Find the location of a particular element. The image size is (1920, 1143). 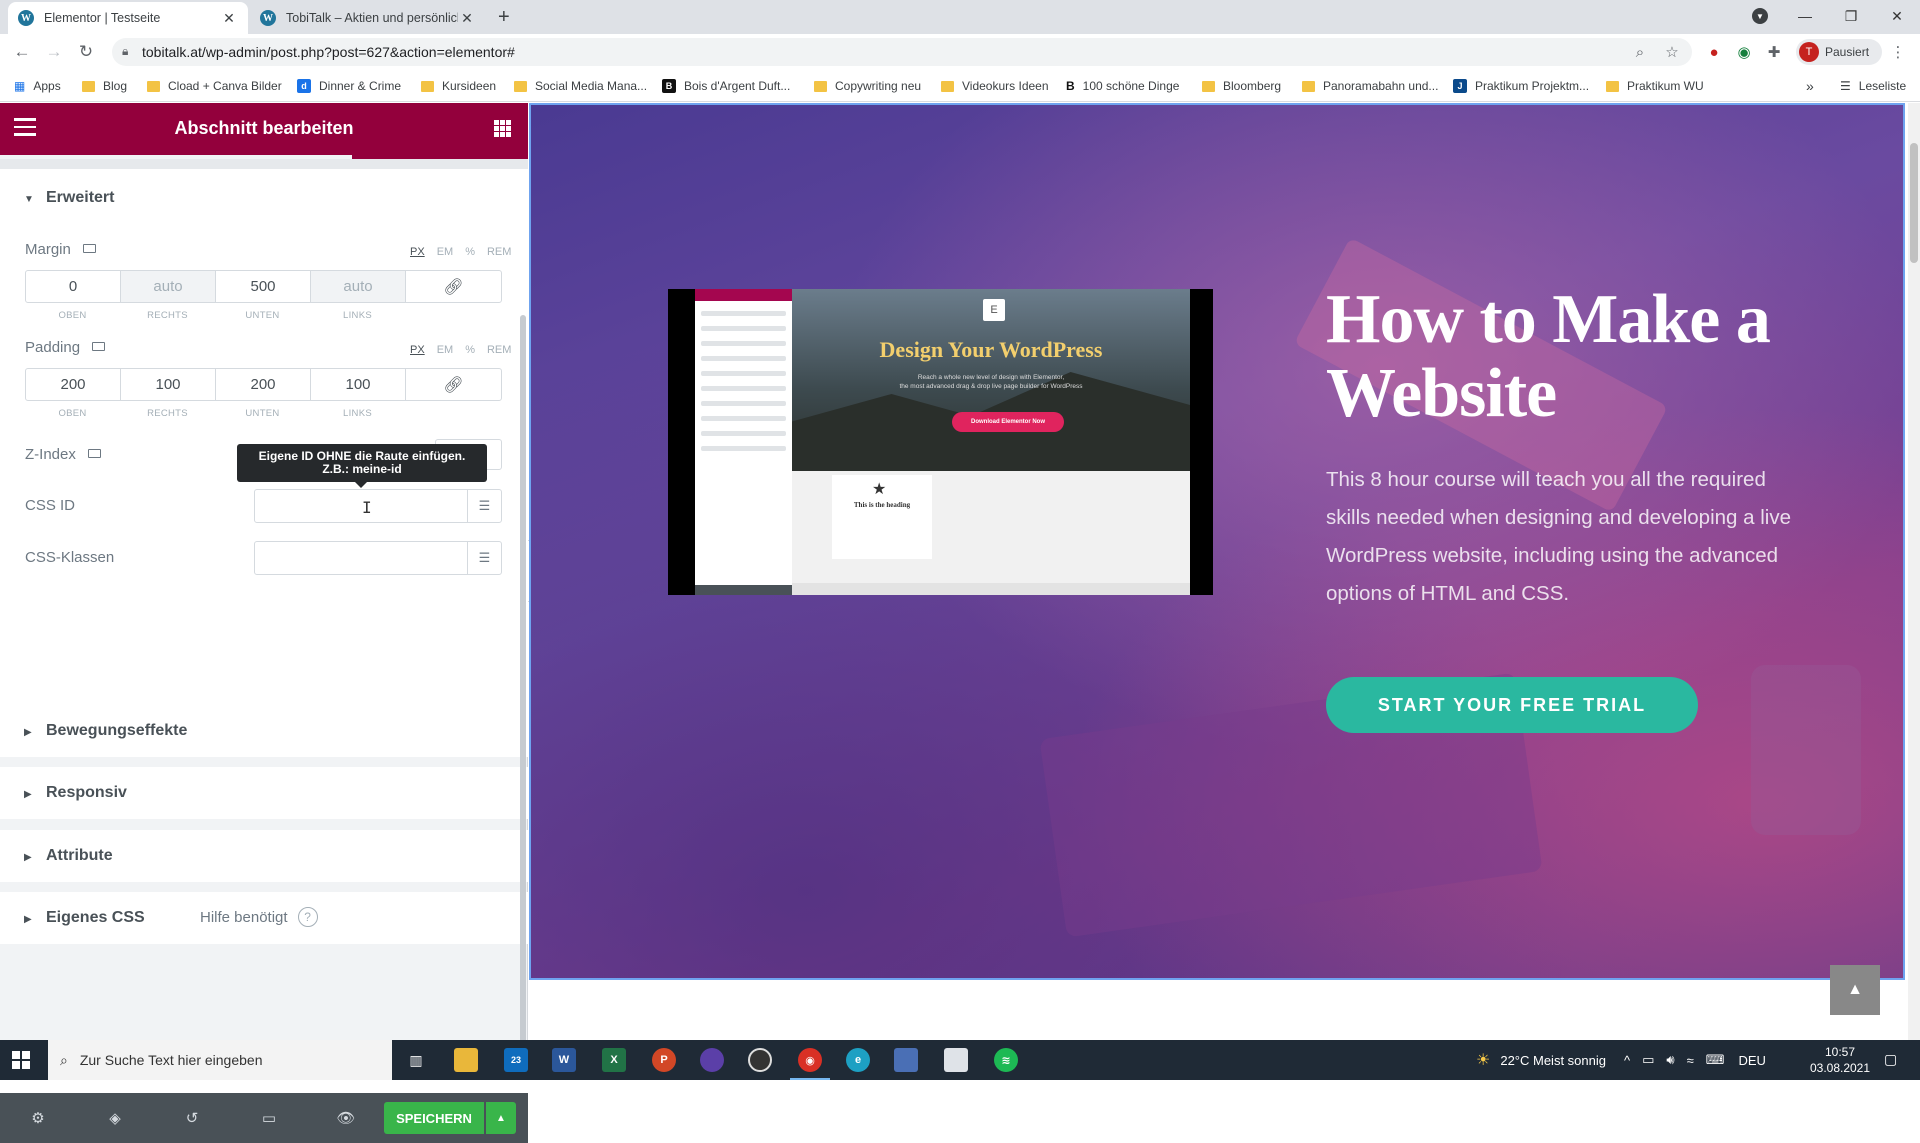

language-indicator: DEU is located at coordinates (1752, 1060).